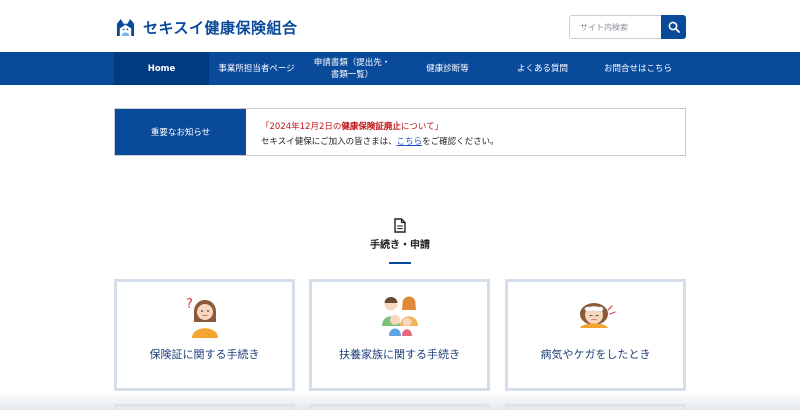 This screenshot has height=410, width=800. Describe the element at coordinates (615, 27) in the screenshot. I see `search-input` at that location.